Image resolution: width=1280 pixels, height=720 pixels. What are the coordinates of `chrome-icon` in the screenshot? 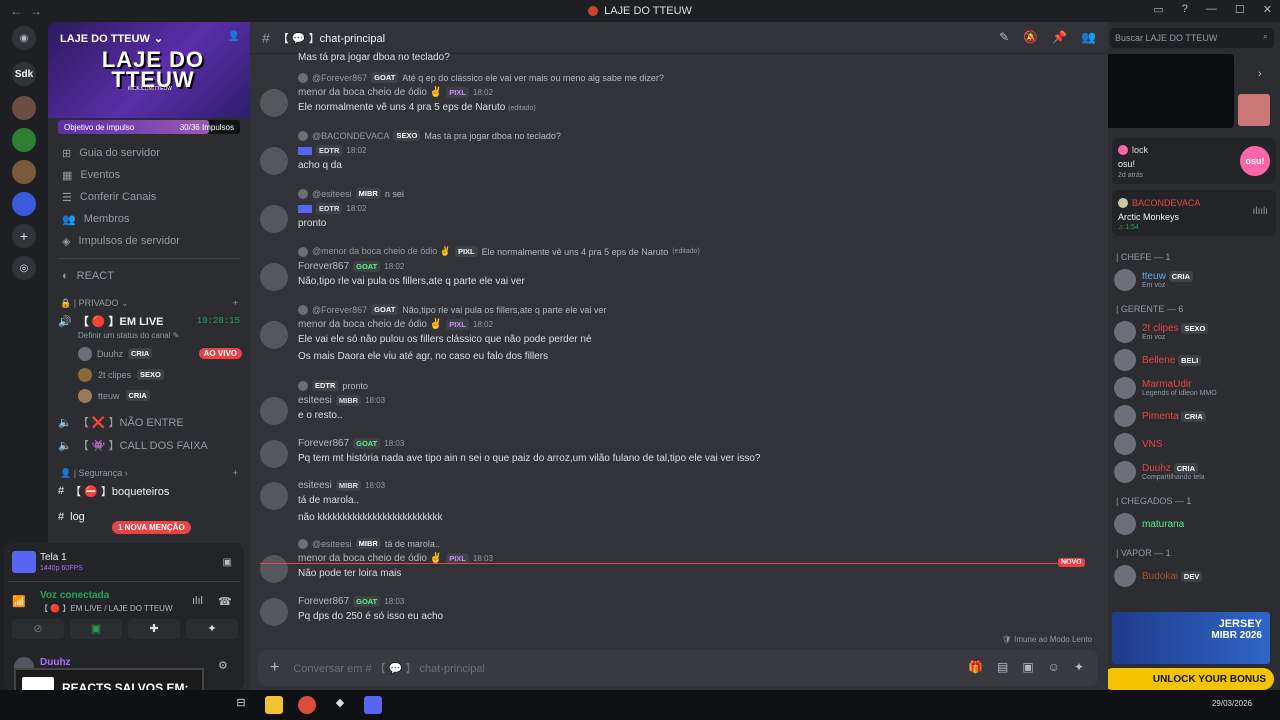 It's located at (307, 705).